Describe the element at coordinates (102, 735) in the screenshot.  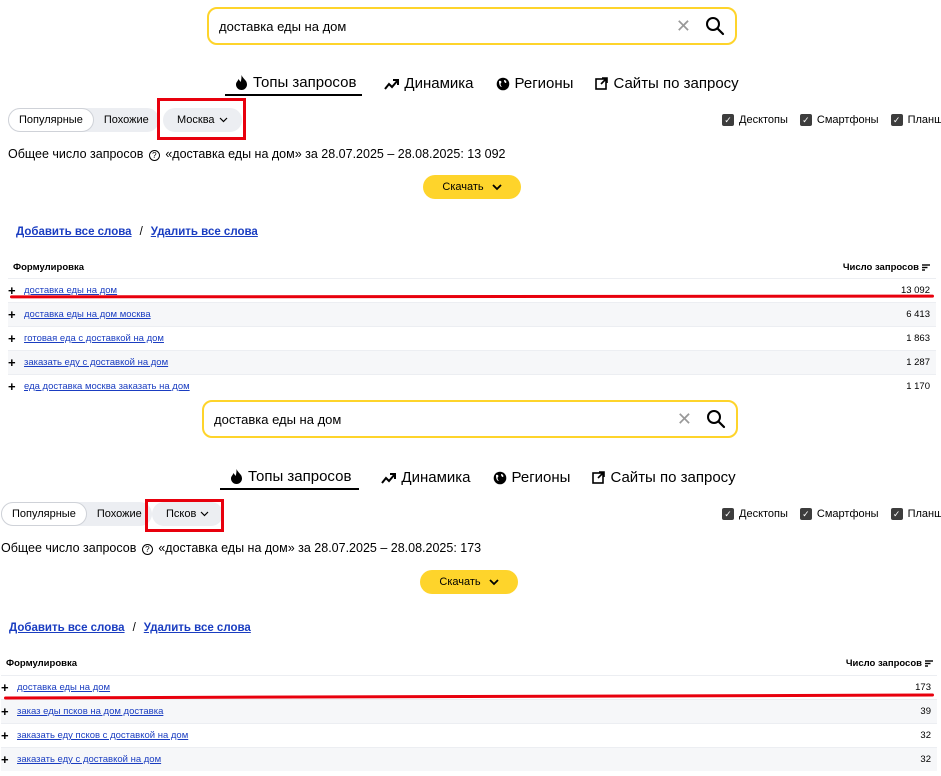
I see `phrase-link: заказать еду псков с доставкой на дом` at that location.